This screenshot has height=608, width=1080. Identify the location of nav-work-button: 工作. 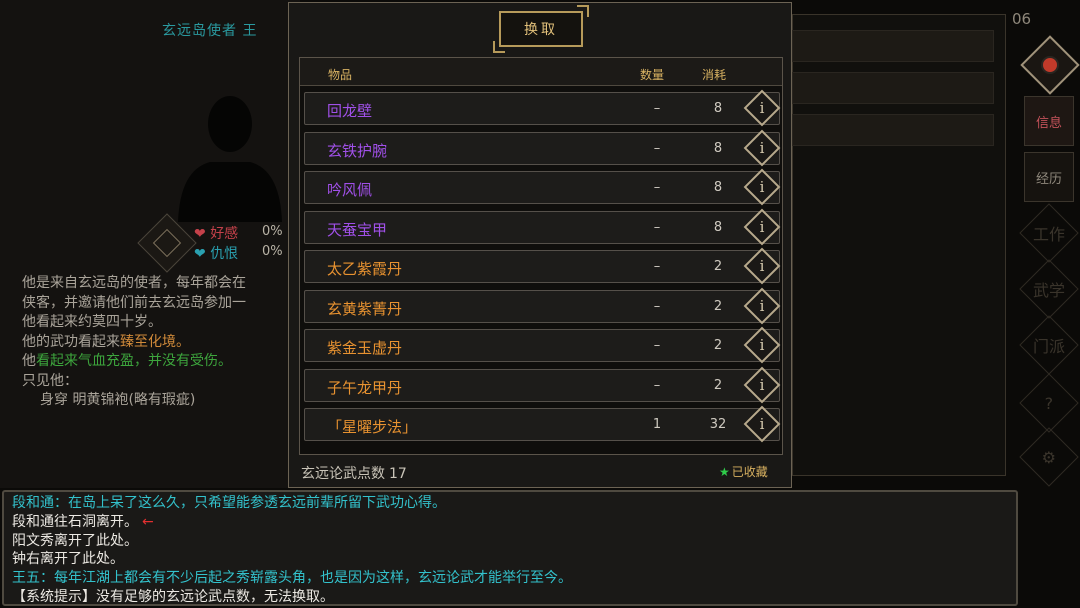
(1049, 233).